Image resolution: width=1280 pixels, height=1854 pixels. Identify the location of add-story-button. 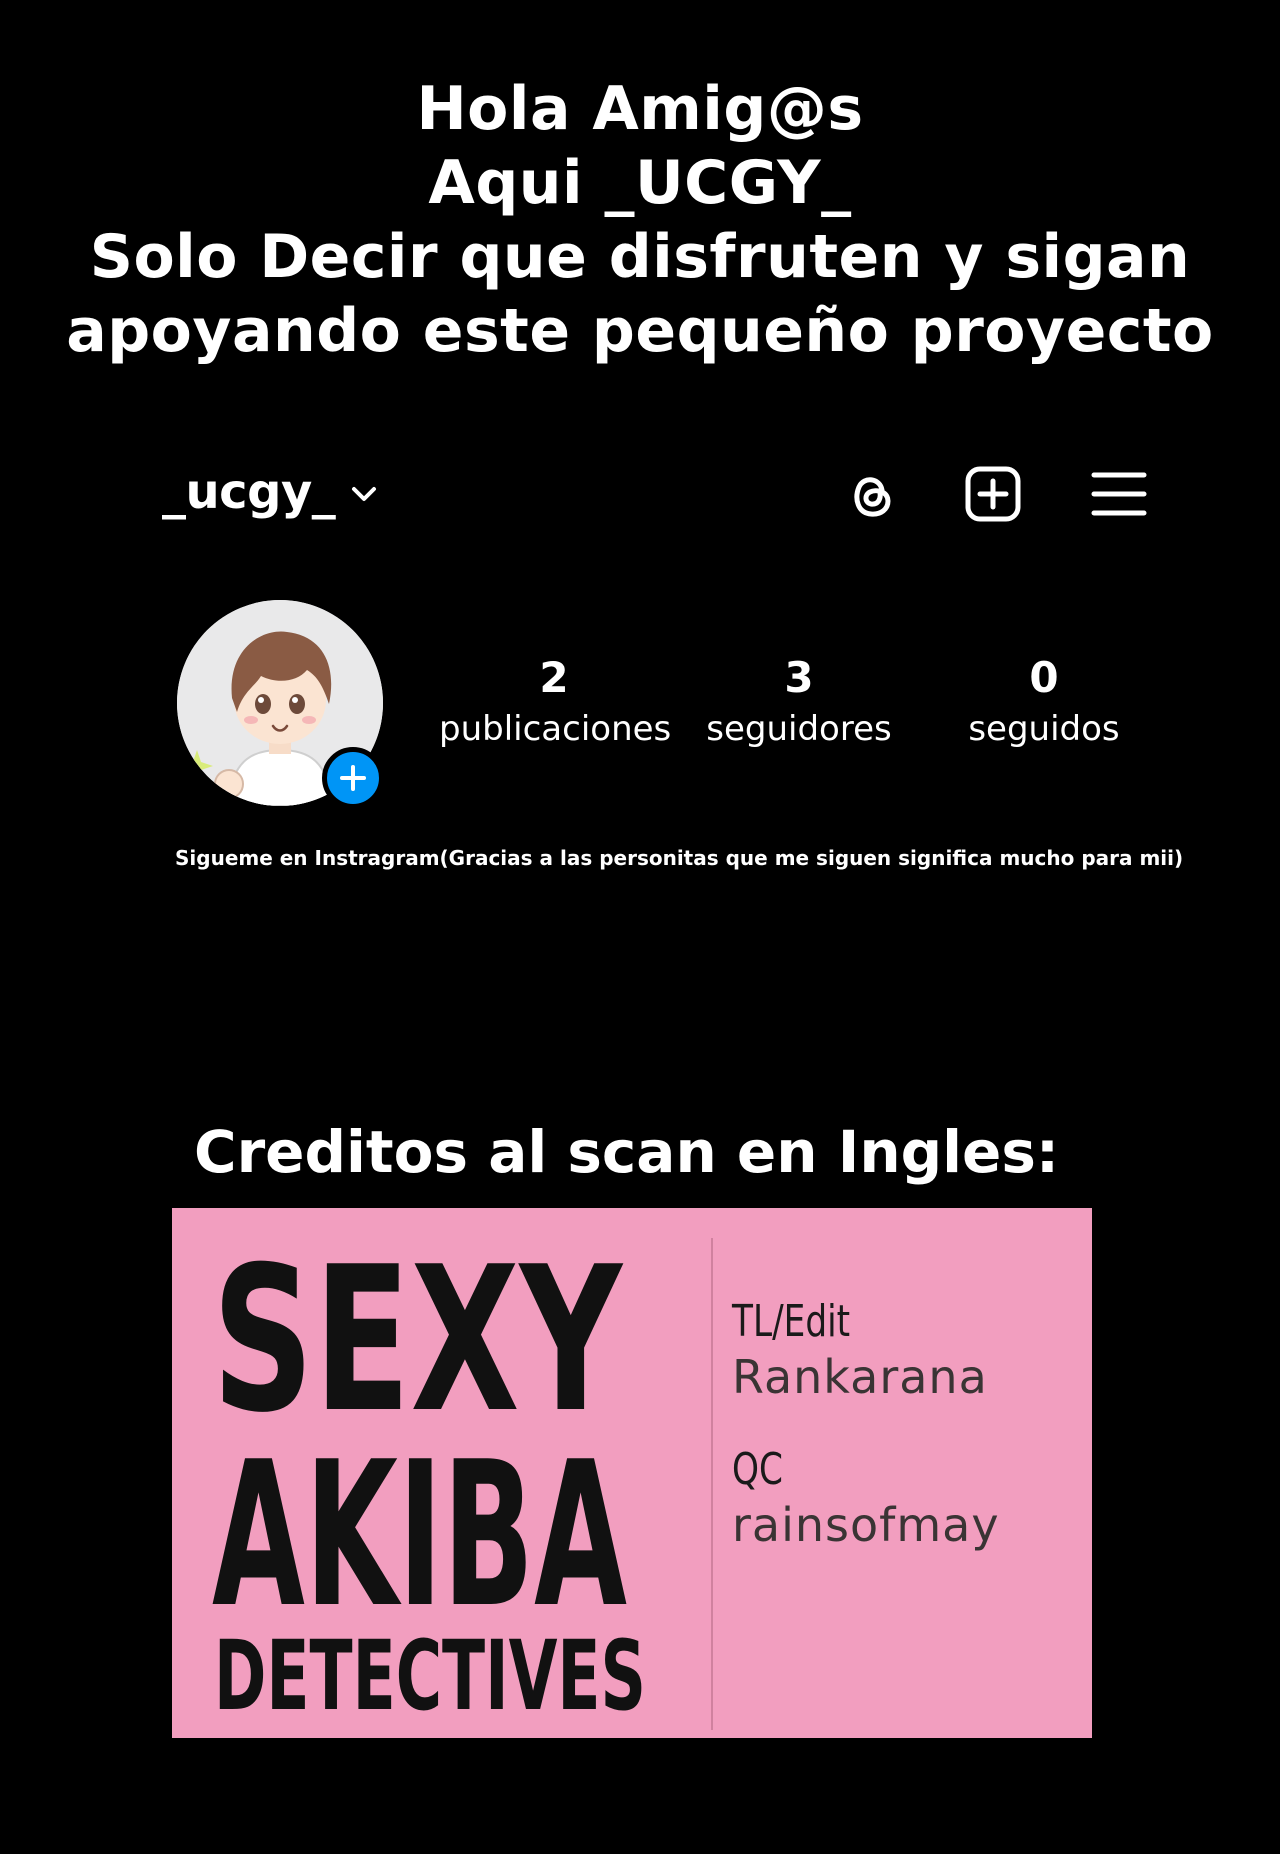
(353, 778).